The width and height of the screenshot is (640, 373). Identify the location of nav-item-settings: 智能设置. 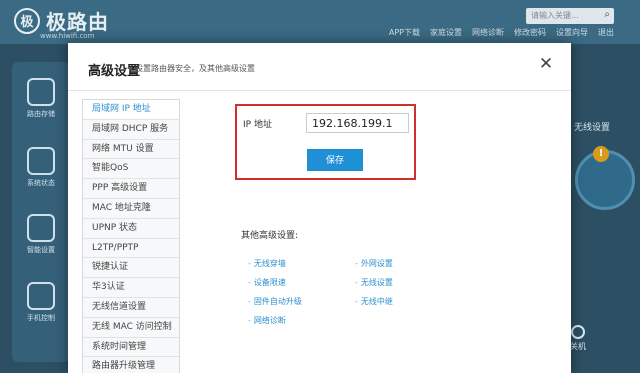
(41, 234).